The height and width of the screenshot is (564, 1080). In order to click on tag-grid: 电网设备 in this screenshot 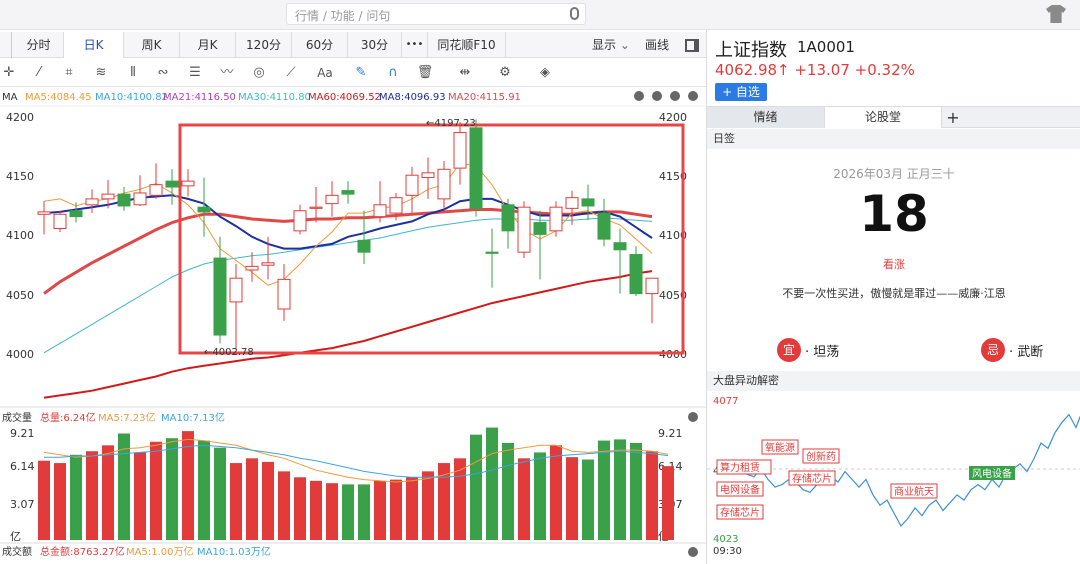, I will do `click(740, 489)`.